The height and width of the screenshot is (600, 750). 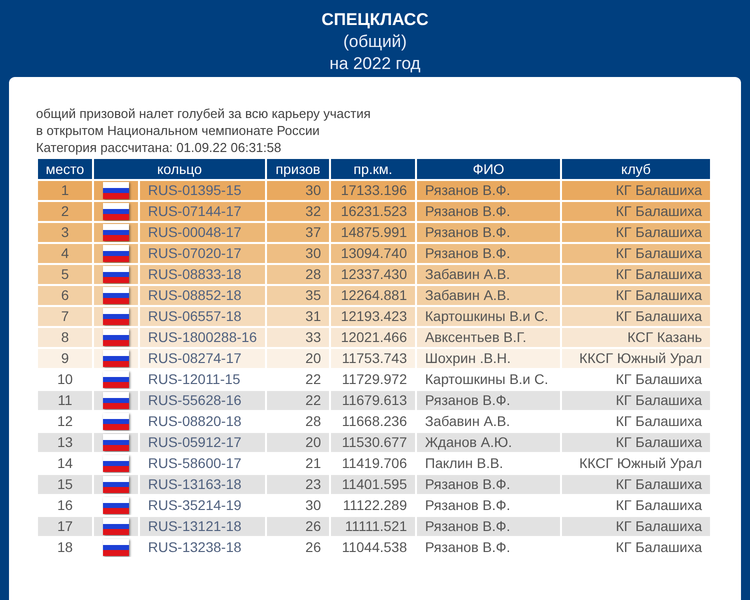 What do you see at coordinates (373, 169) in the screenshot?
I see `column-header: пр.км.` at bounding box center [373, 169].